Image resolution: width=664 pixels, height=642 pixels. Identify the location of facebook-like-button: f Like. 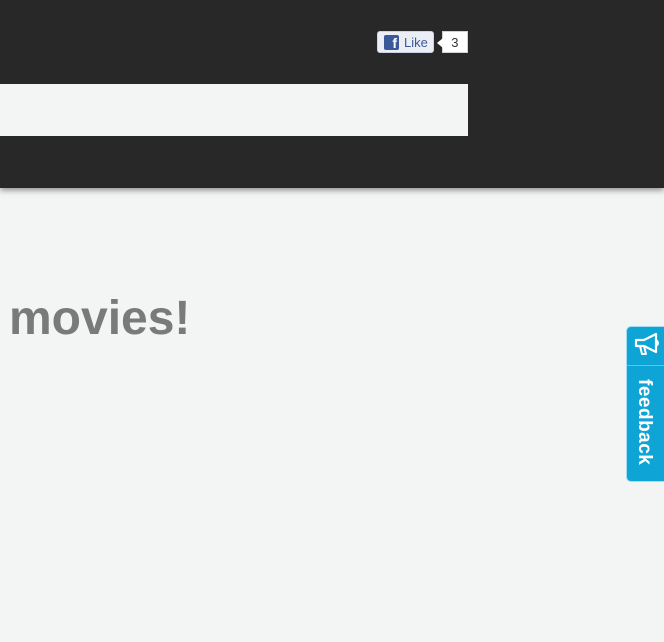
(405, 42).